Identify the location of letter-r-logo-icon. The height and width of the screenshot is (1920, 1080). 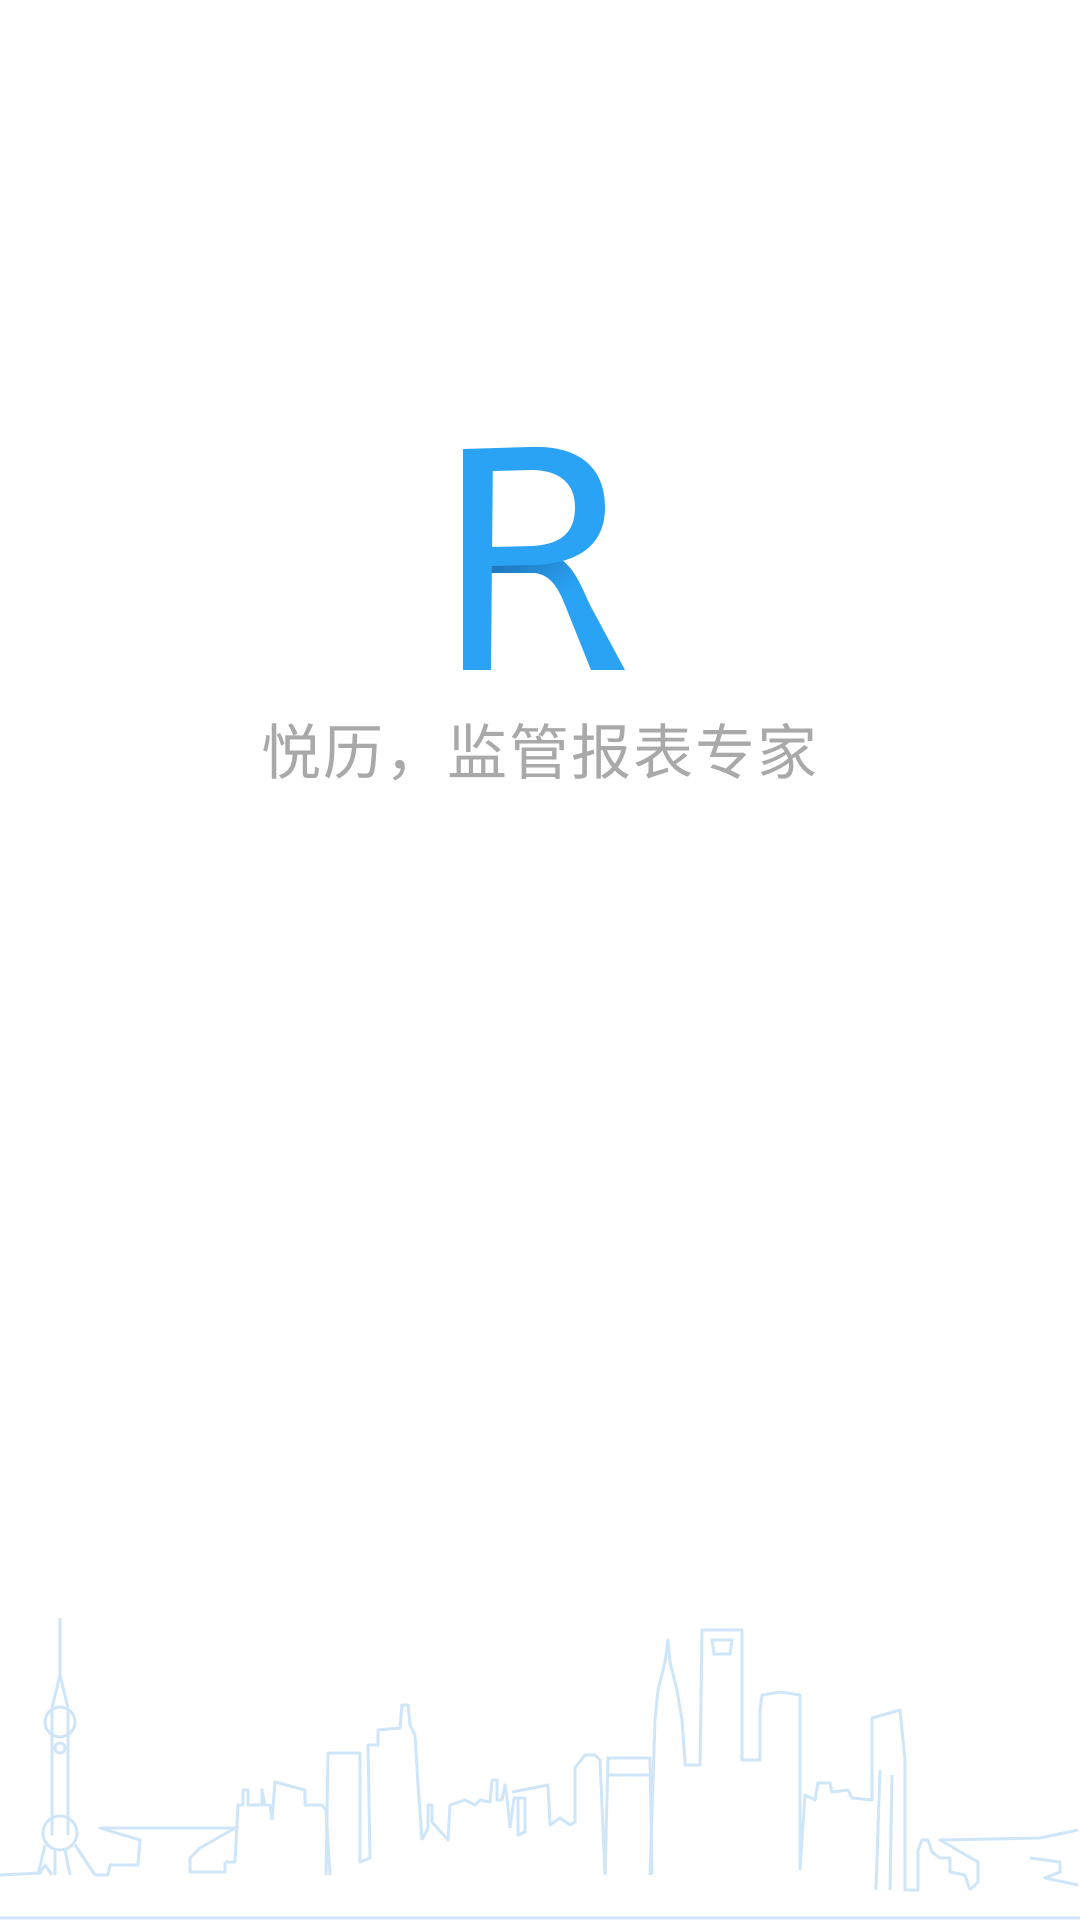
(544, 558).